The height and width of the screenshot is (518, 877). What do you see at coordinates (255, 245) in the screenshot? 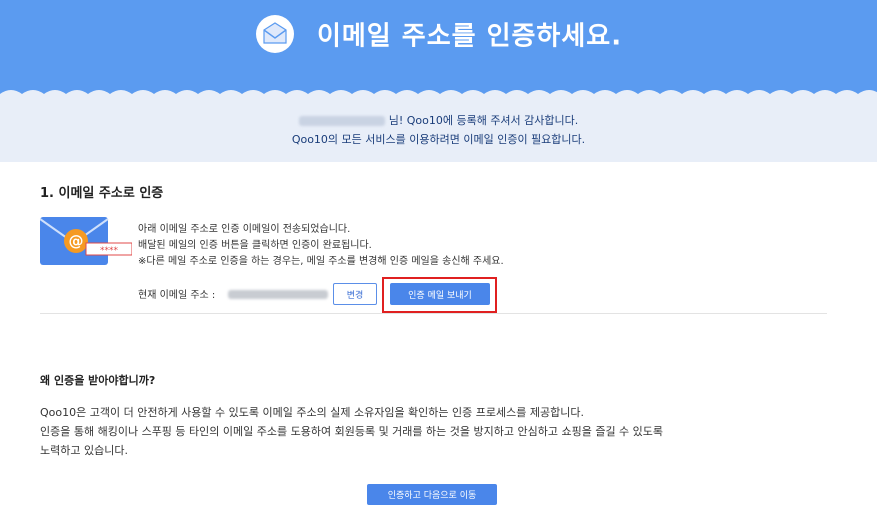
I see `desc-line-2: 배달된 메일의 인증 버튼을 클릭하면 인증이 완료됩니다.` at bounding box center [255, 245].